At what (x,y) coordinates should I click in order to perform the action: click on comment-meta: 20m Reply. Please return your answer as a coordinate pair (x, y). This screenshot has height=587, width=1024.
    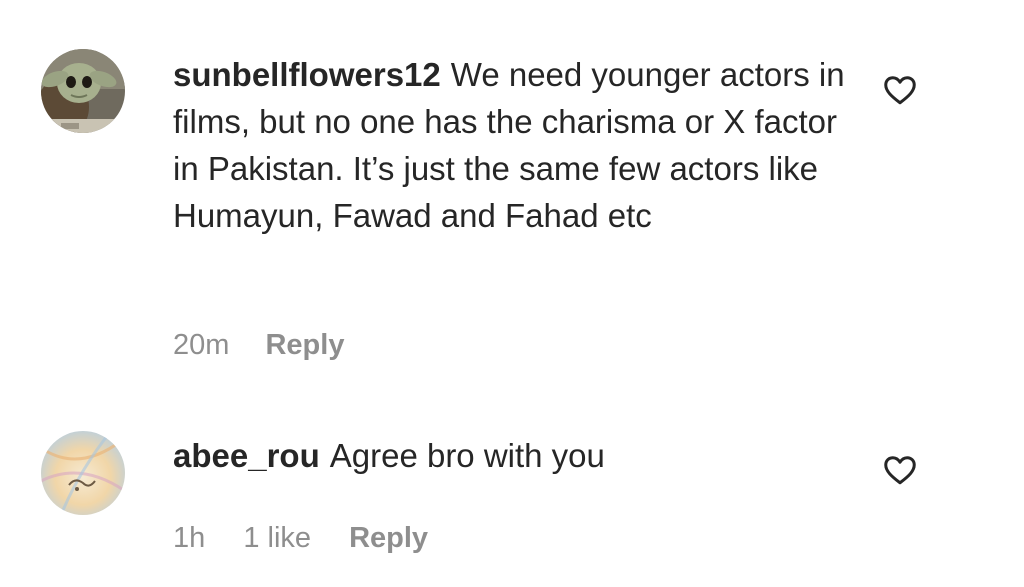
    Looking at the image, I should click on (258, 345).